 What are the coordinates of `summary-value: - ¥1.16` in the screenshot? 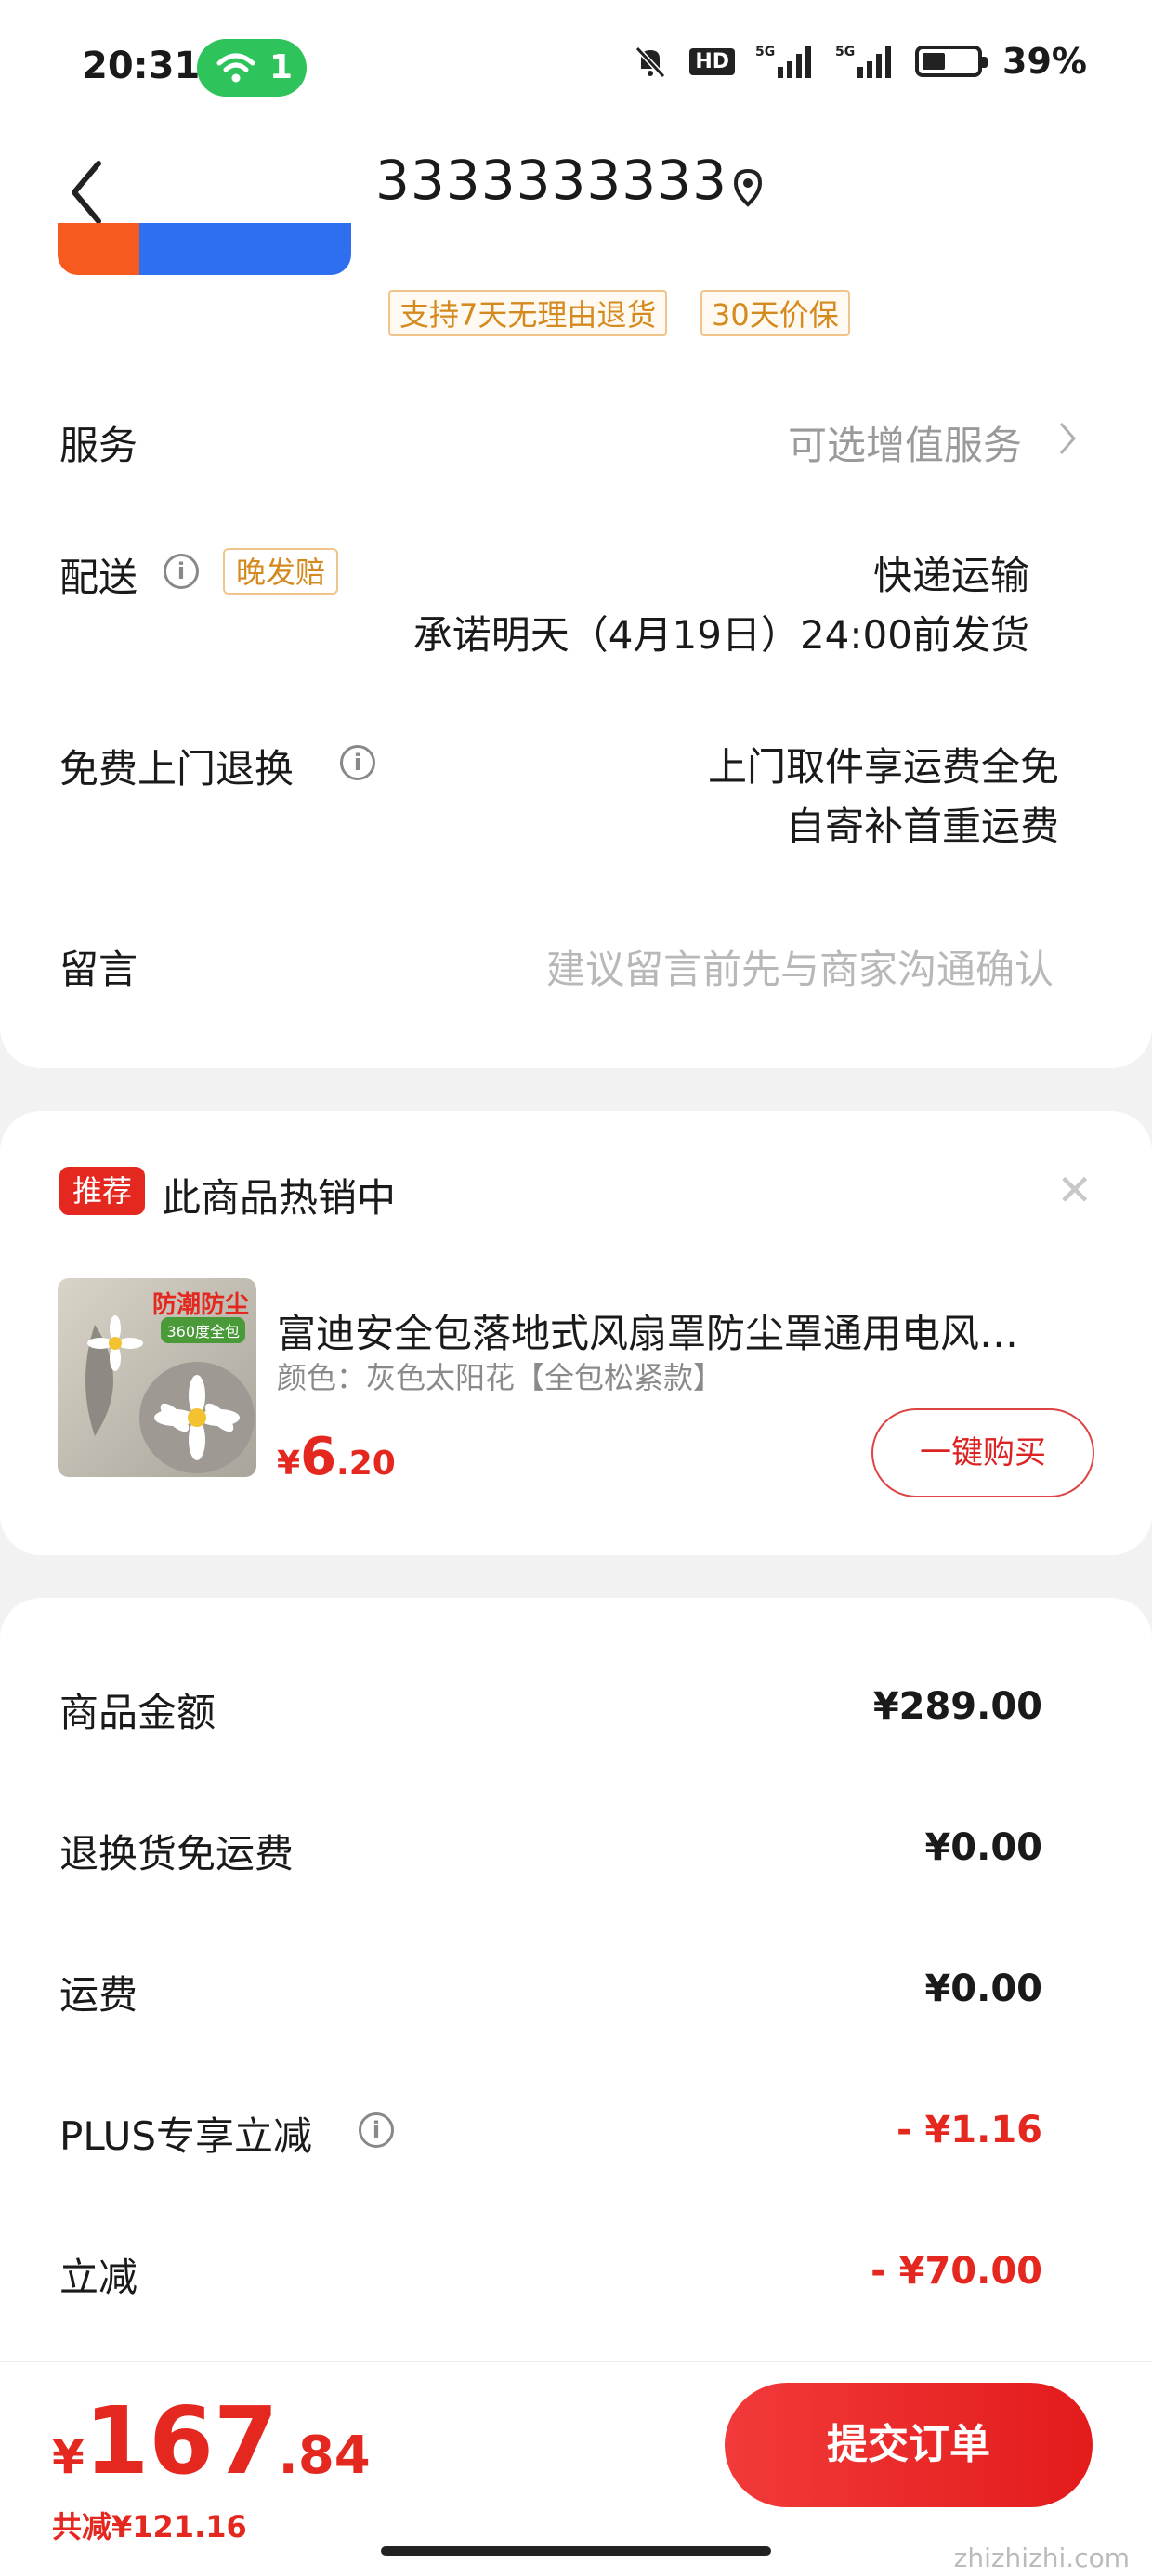 It's located at (969, 2130).